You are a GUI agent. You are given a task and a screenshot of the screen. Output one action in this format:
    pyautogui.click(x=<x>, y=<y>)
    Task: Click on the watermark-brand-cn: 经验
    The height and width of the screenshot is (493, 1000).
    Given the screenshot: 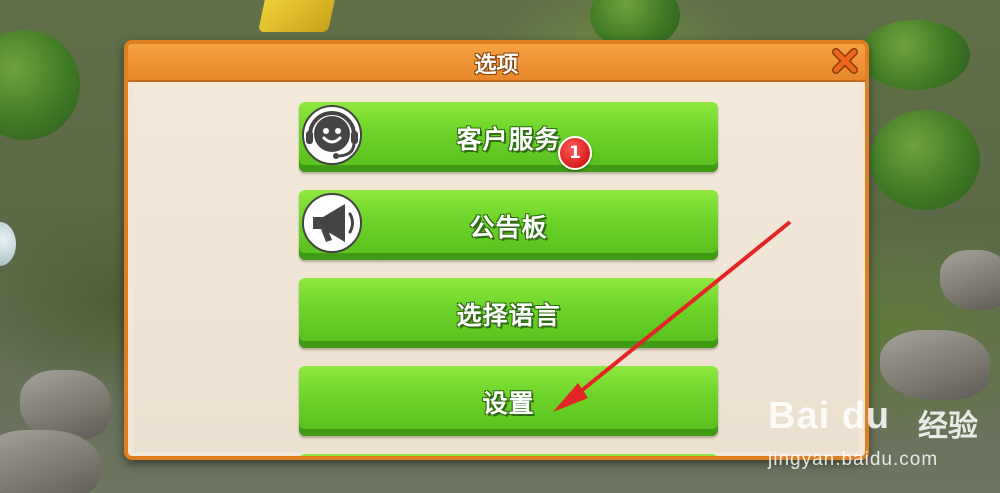 What is the action you would take?
    pyautogui.click(x=948, y=426)
    